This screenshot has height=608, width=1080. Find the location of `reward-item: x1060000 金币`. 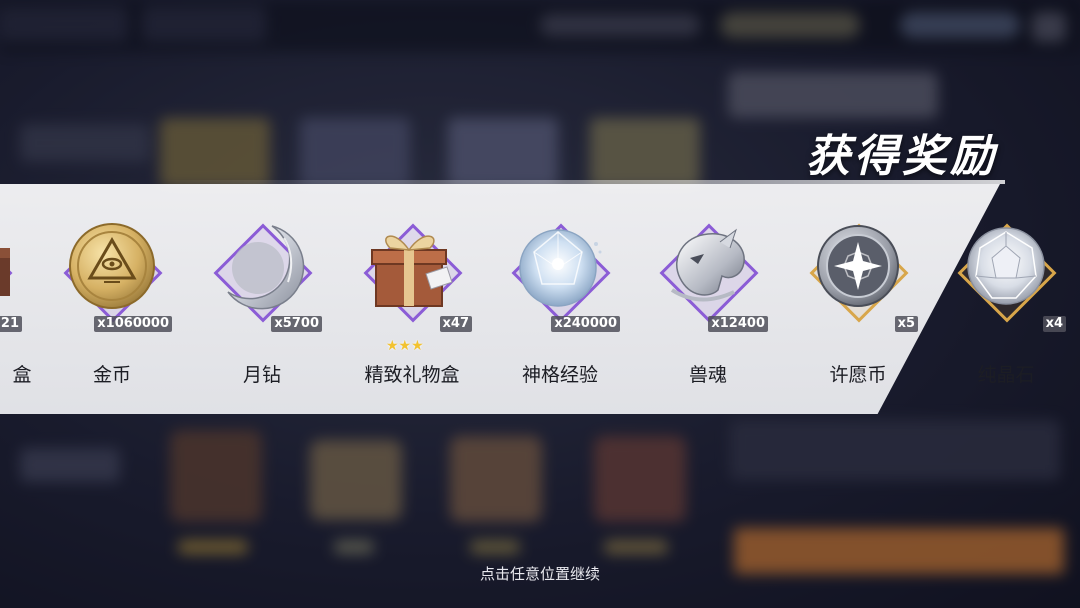

reward-item: x1060000 金币 is located at coordinates (112, 309).